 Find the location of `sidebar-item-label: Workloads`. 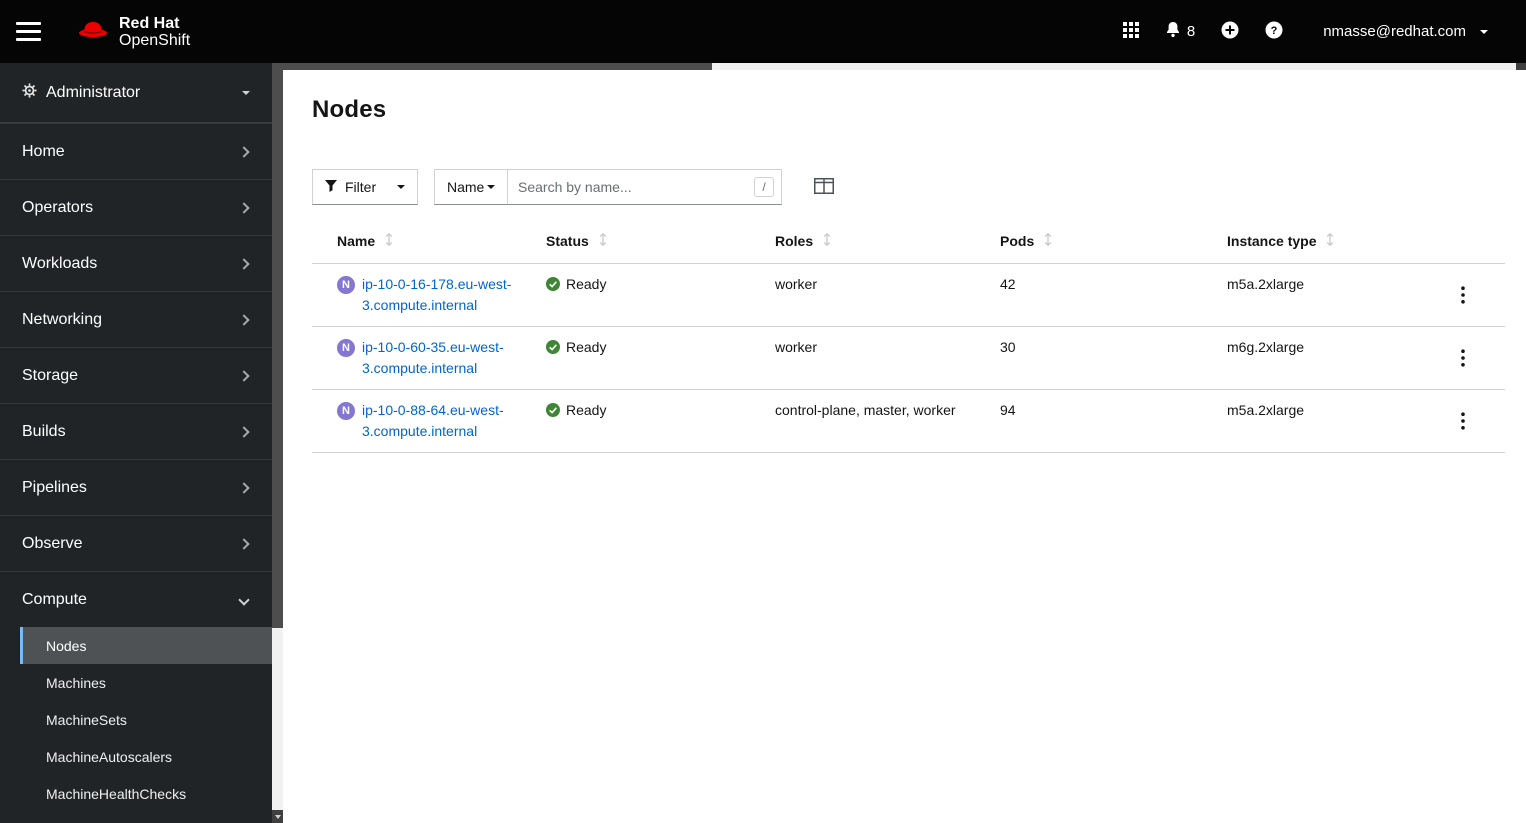

sidebar-item-label: Workloads is located at coordinates (60, 263).